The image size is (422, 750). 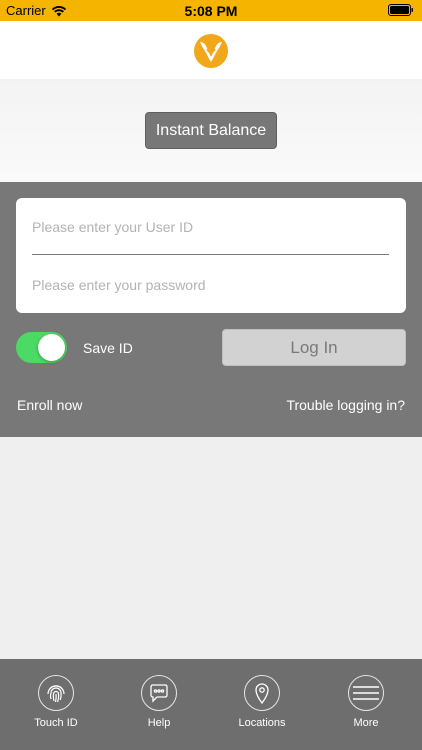 I want to click on status-time: 5:08 PM, so click(x=211, y=11).